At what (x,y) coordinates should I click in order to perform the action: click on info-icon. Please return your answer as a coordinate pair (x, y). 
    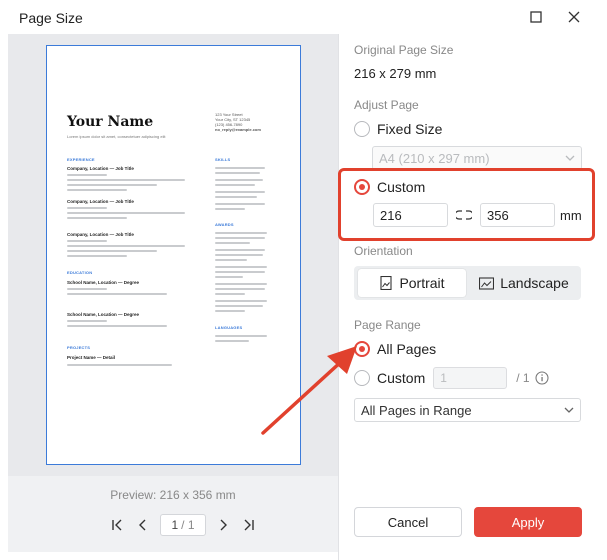
    Looking at the image, I should click on (542, 378).